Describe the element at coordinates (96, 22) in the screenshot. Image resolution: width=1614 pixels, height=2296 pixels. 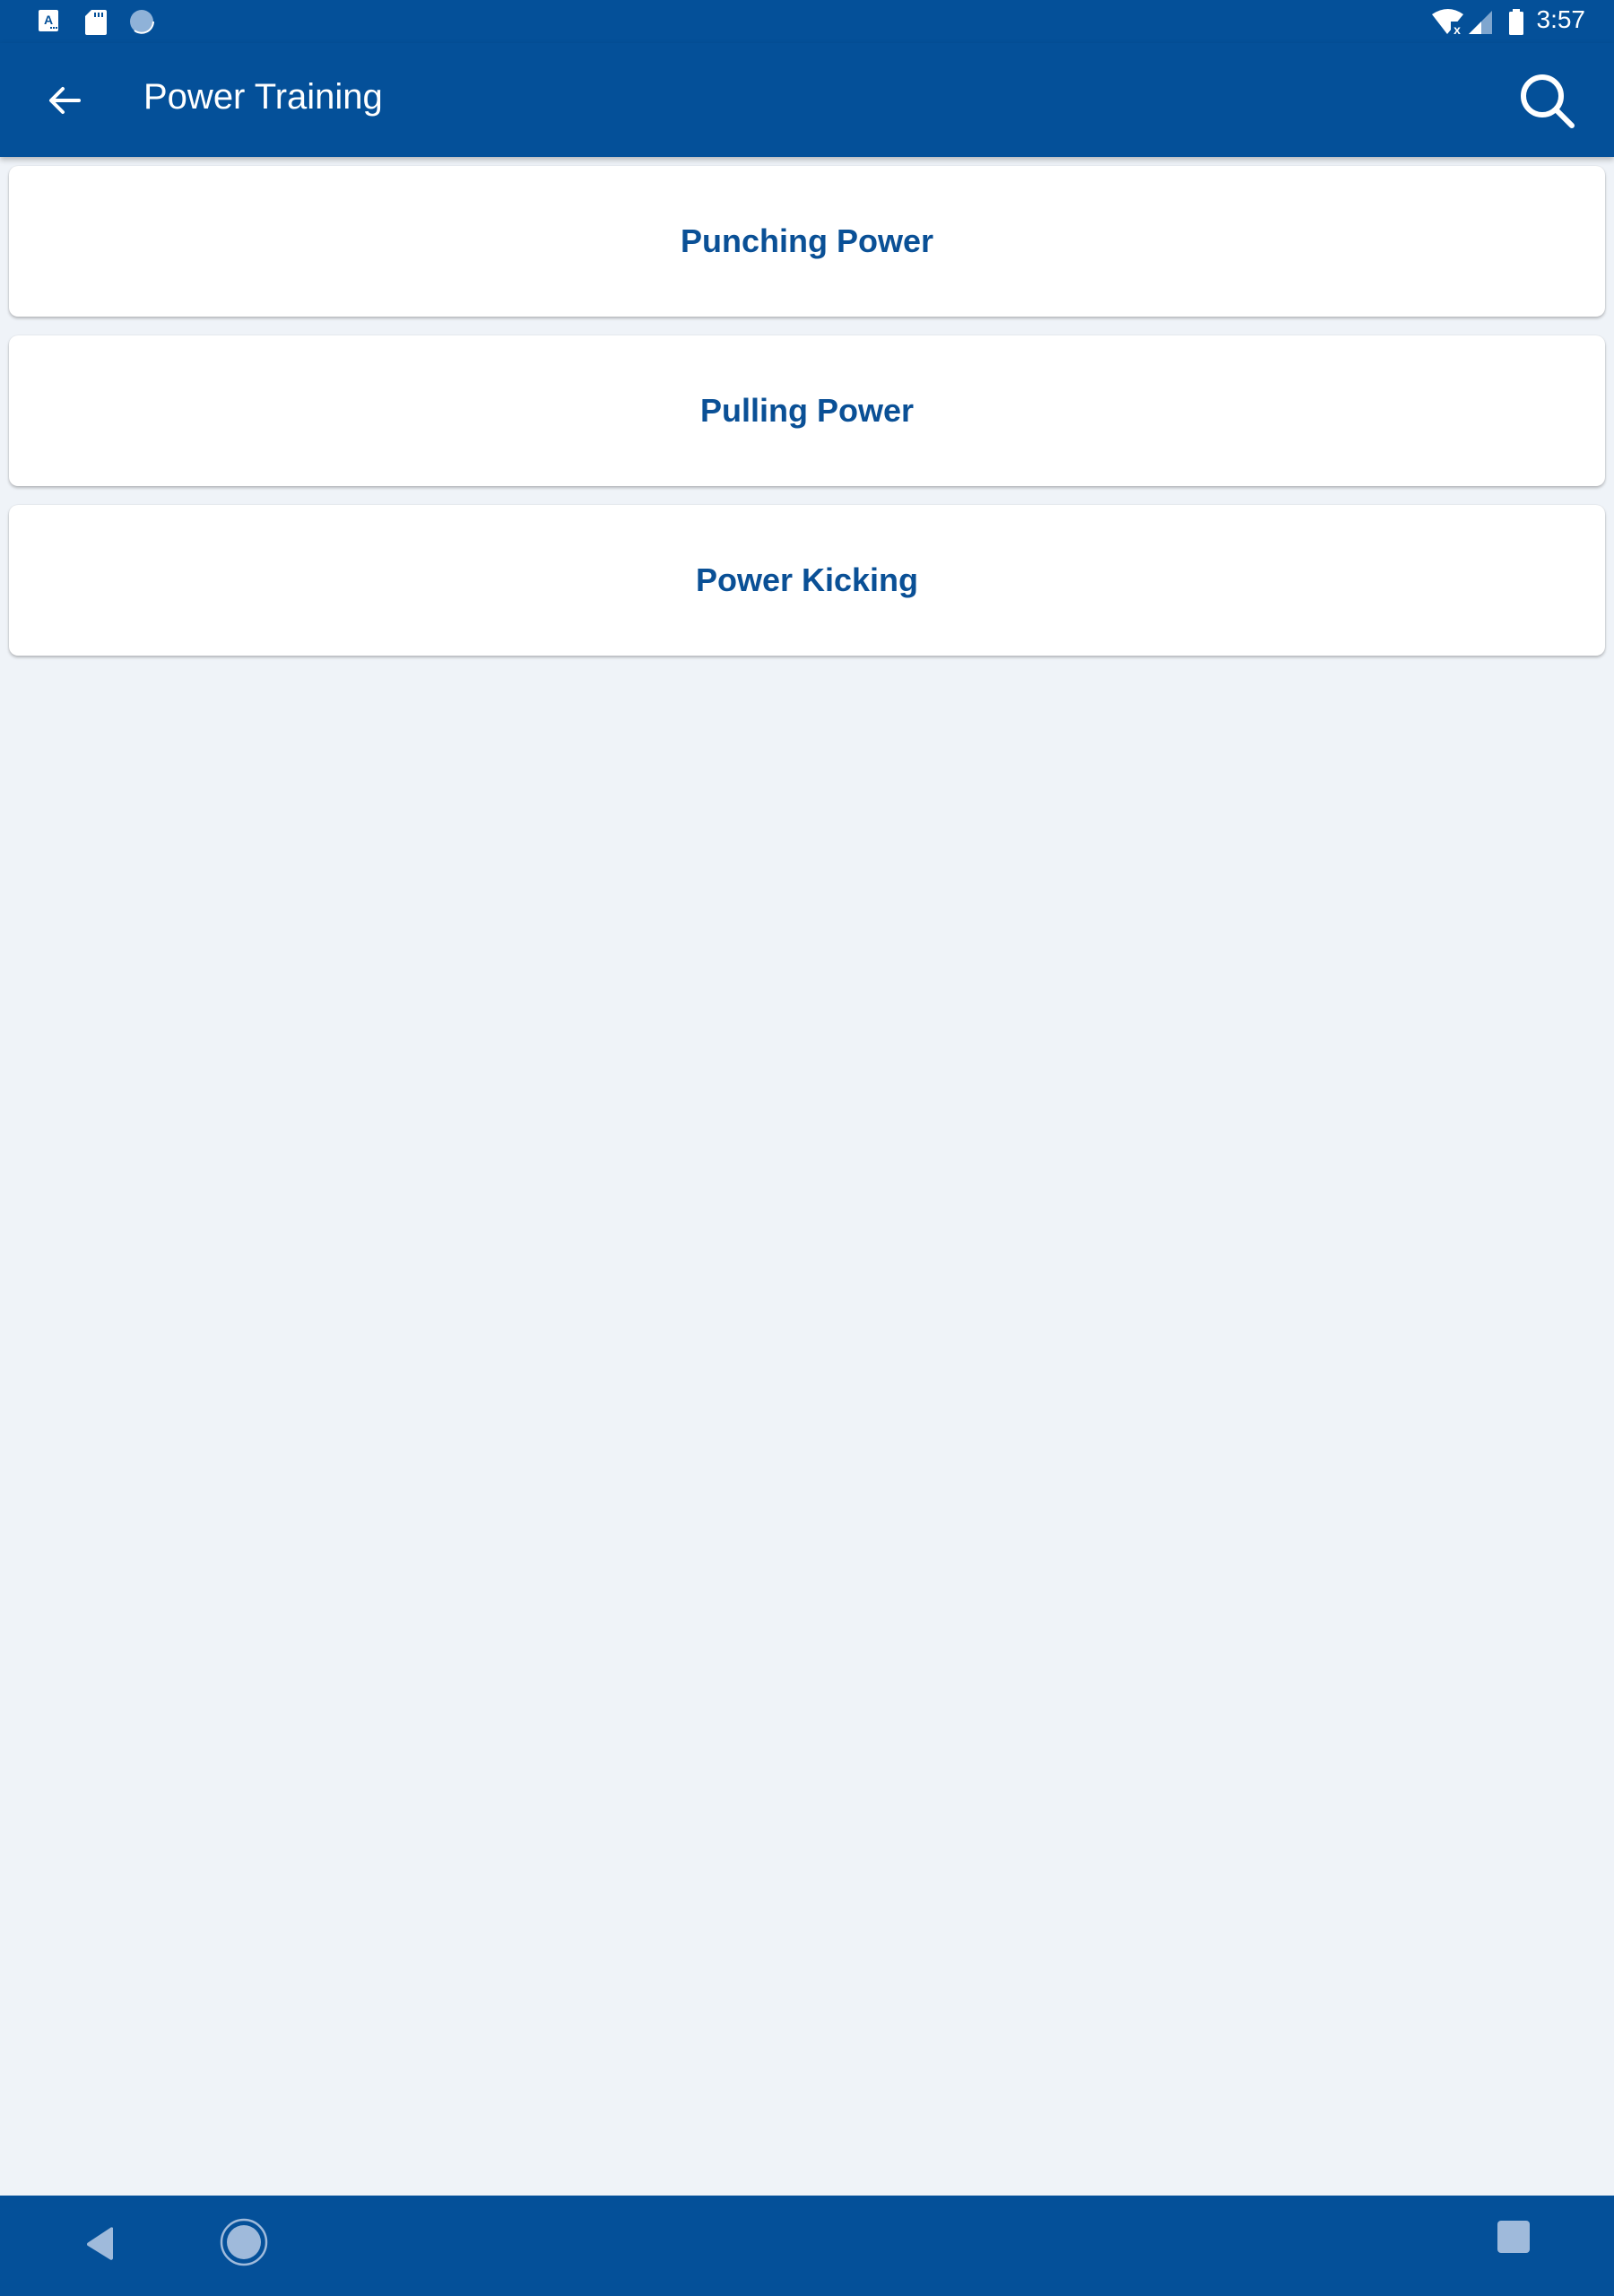
I see `sd-card-icon` at that location.